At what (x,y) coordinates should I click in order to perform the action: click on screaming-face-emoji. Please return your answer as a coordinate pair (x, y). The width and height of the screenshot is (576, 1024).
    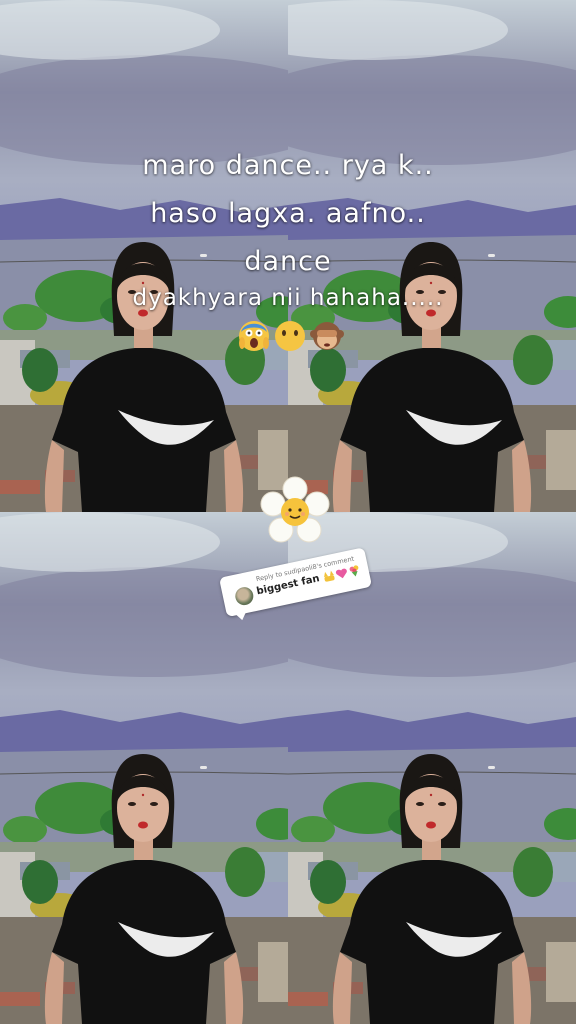
    Looking at the image, I should click on (254, 336).